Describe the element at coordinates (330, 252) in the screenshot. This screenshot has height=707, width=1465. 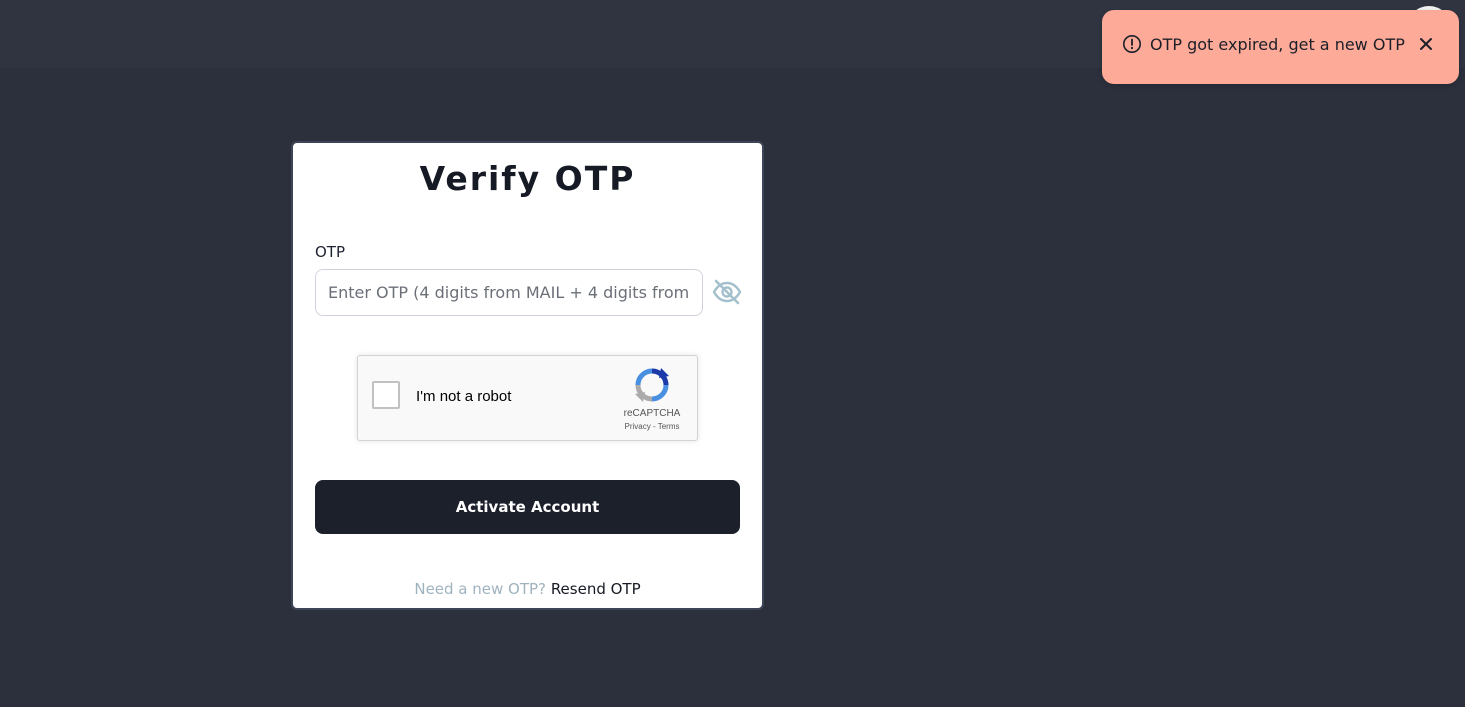
I see `otp-label: OTP` at that location.